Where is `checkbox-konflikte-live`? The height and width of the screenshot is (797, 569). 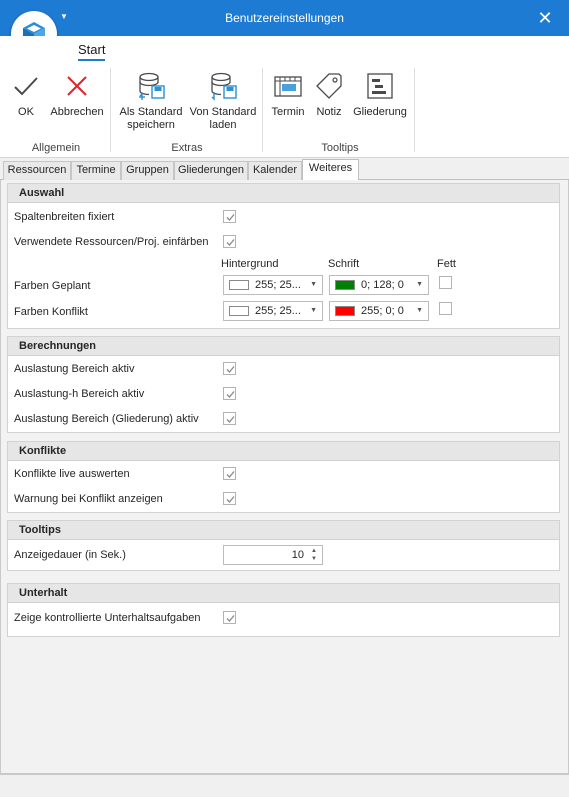
checkbox-konflikte-live is located at coordinates (229, 473).